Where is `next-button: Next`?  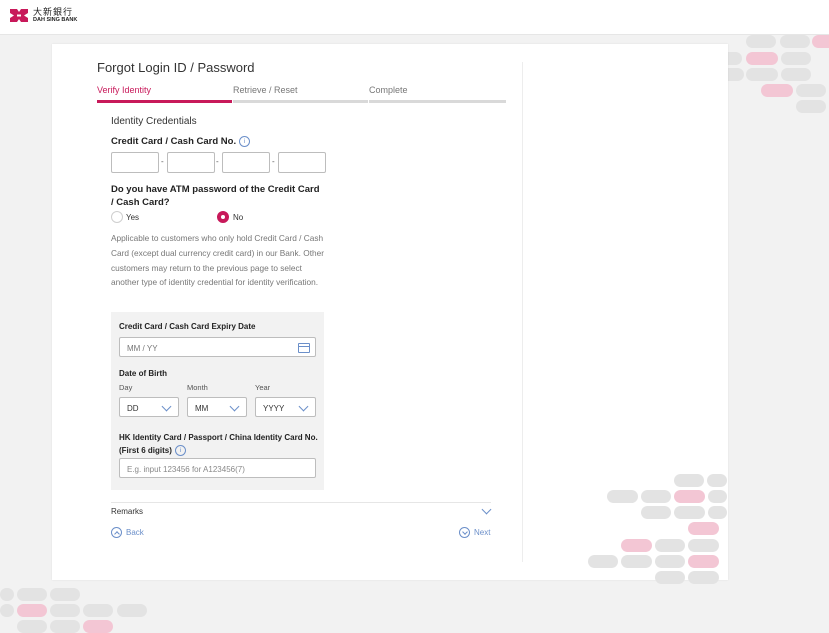 next-button: Next is located at coordinates (474, 532).